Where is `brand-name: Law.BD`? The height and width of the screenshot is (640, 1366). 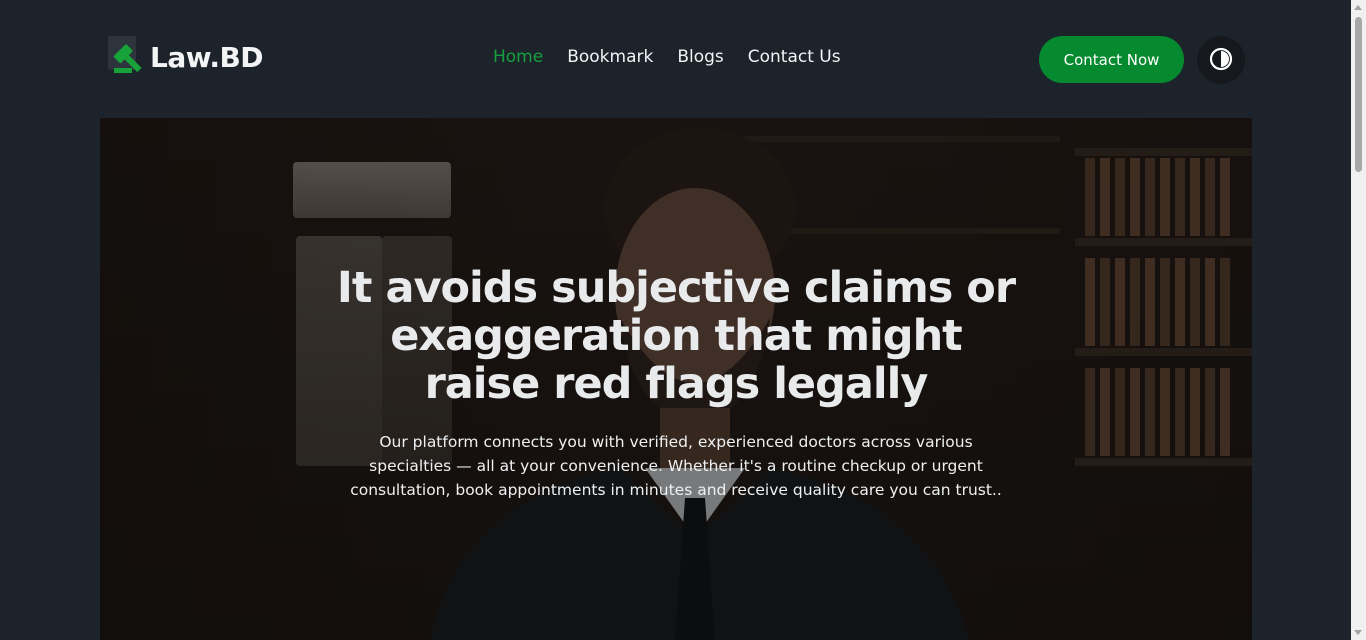 brand-name: Law.BD is located at coordinates (207, 57).